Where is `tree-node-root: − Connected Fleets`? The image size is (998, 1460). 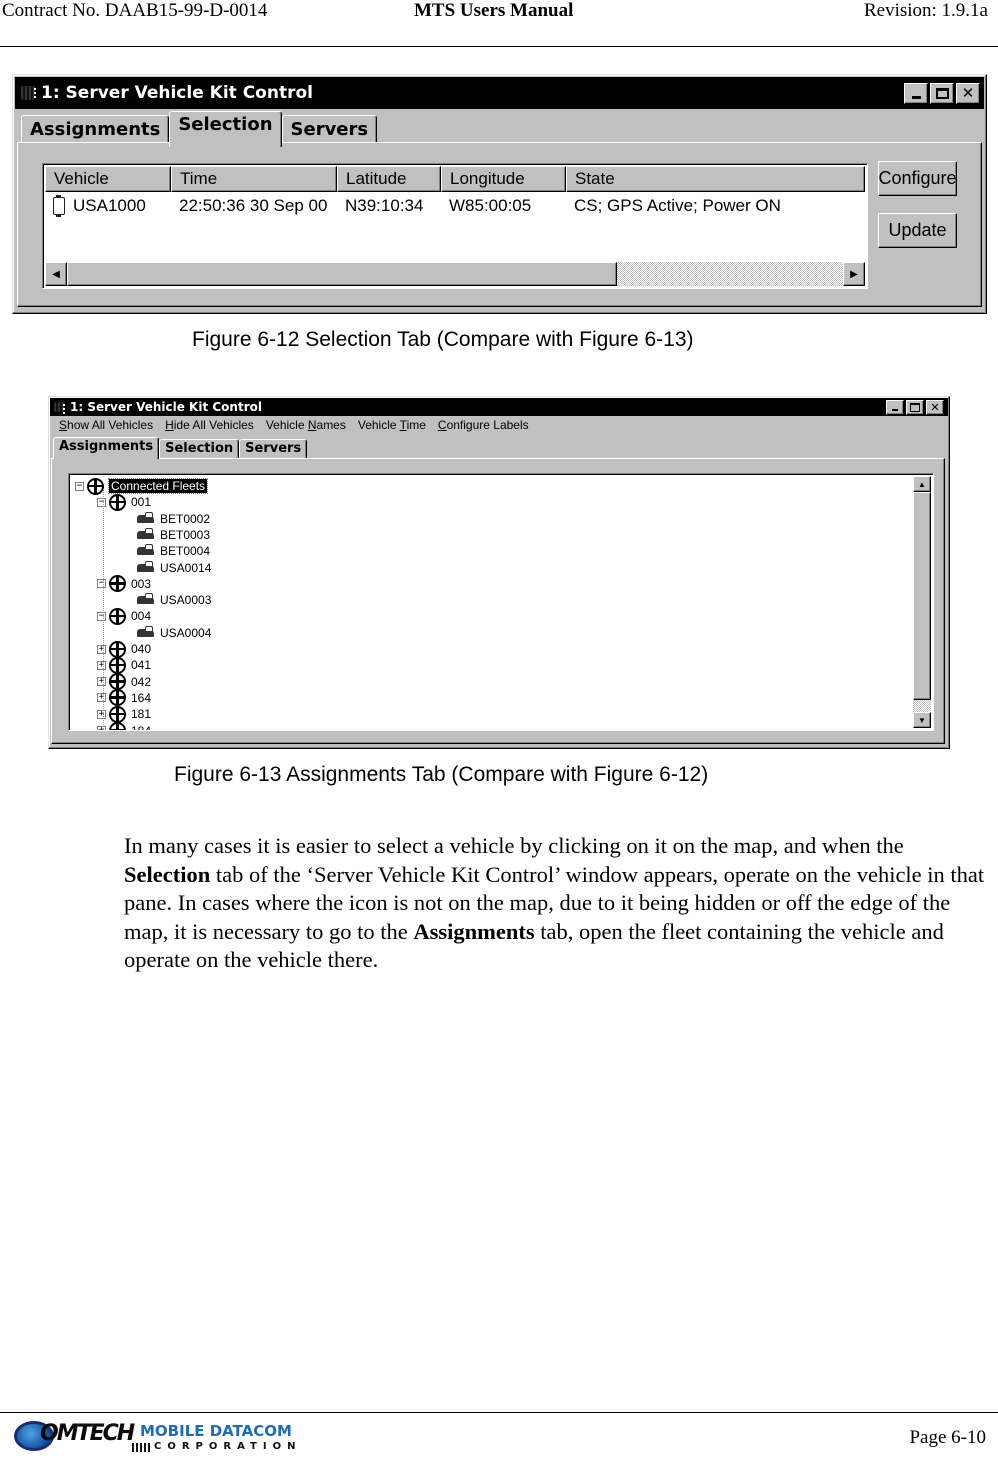 tree-node-root: − Connected Fleets is located at coordinates (142, 486).